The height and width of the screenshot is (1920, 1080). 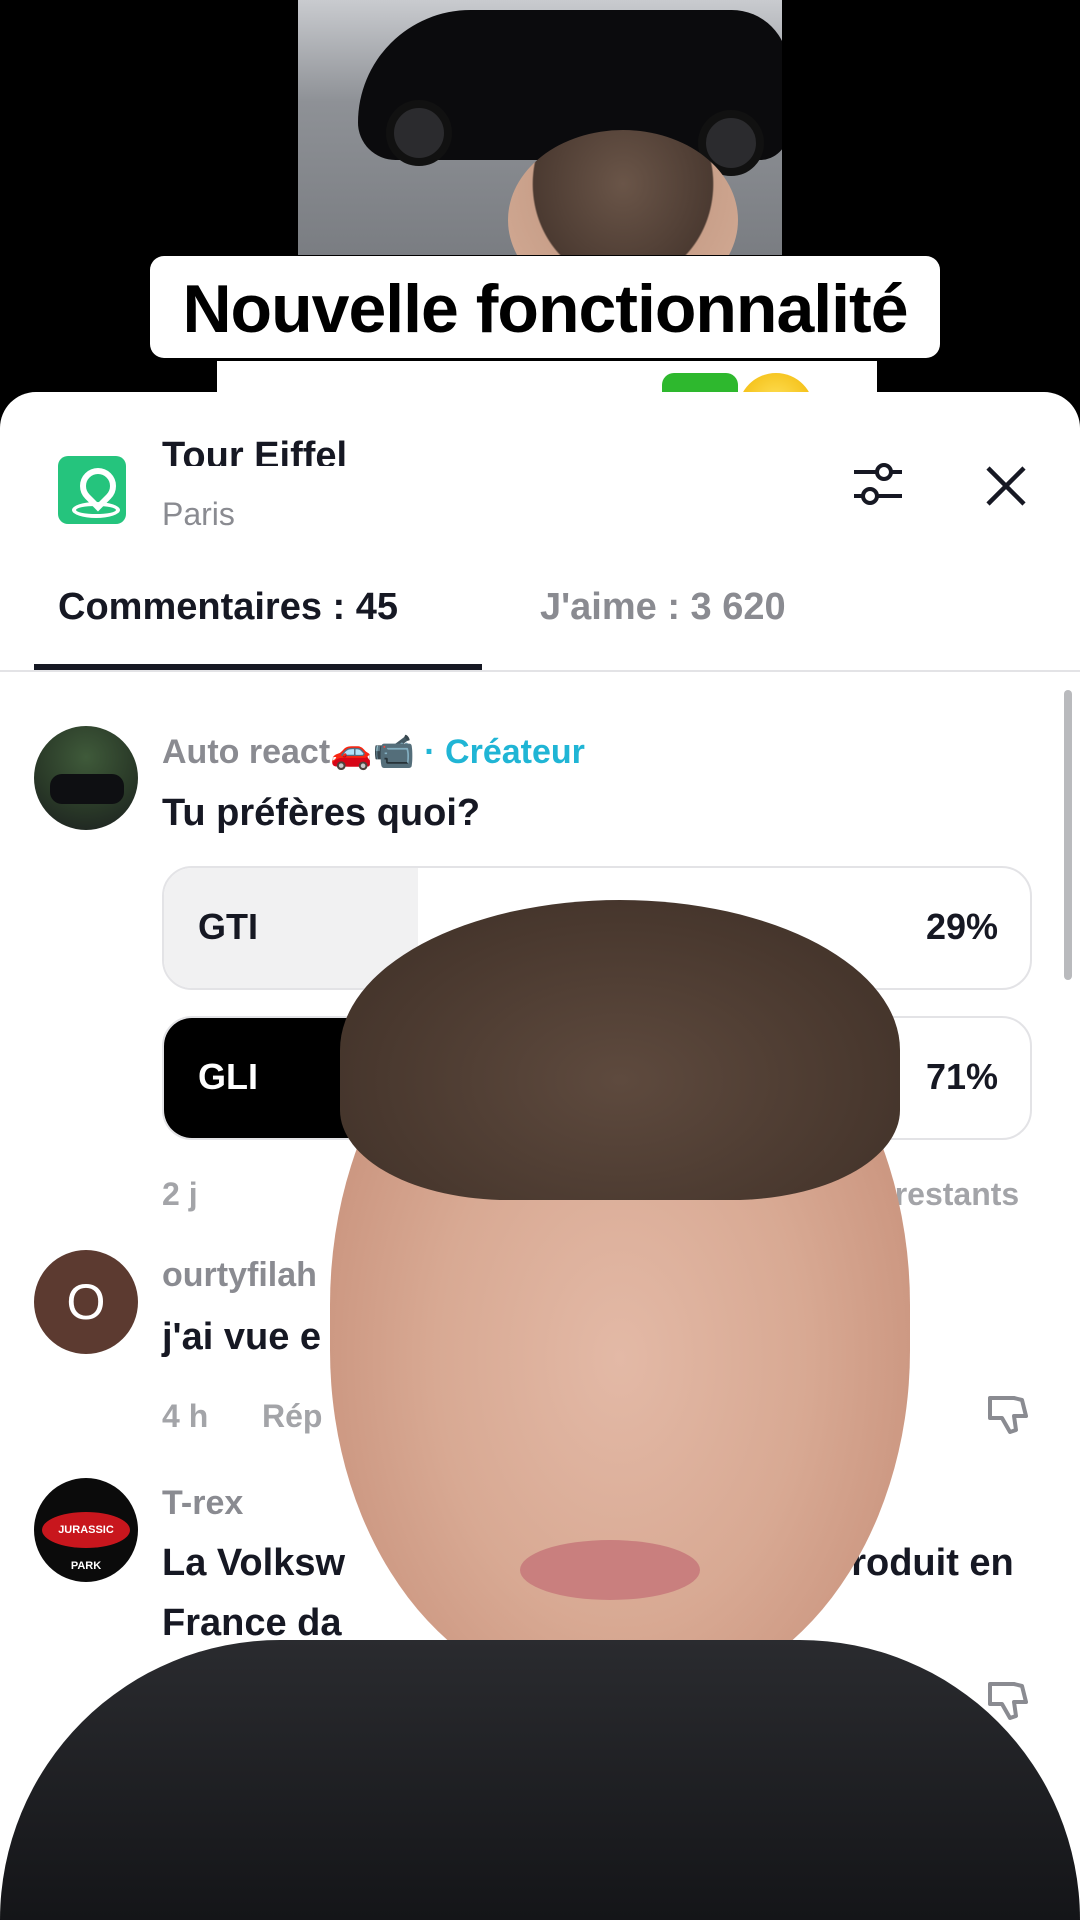 I want to click on comment-username: T-rex, so click(x=202, y=1503).